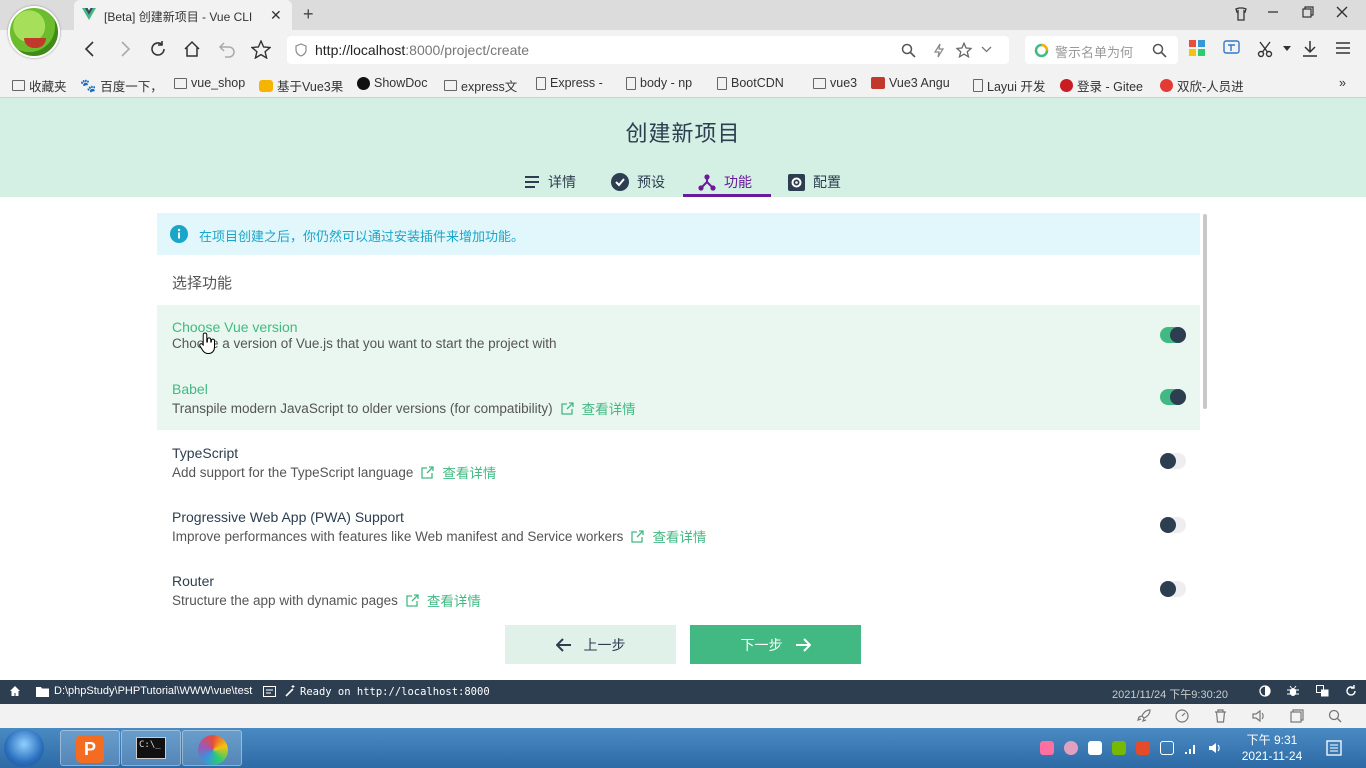 This screenshot has width=1366, height=768. Describe the element at coordinates (727, 195) in the screenshot. I see `active-tab-indicator` at that location.